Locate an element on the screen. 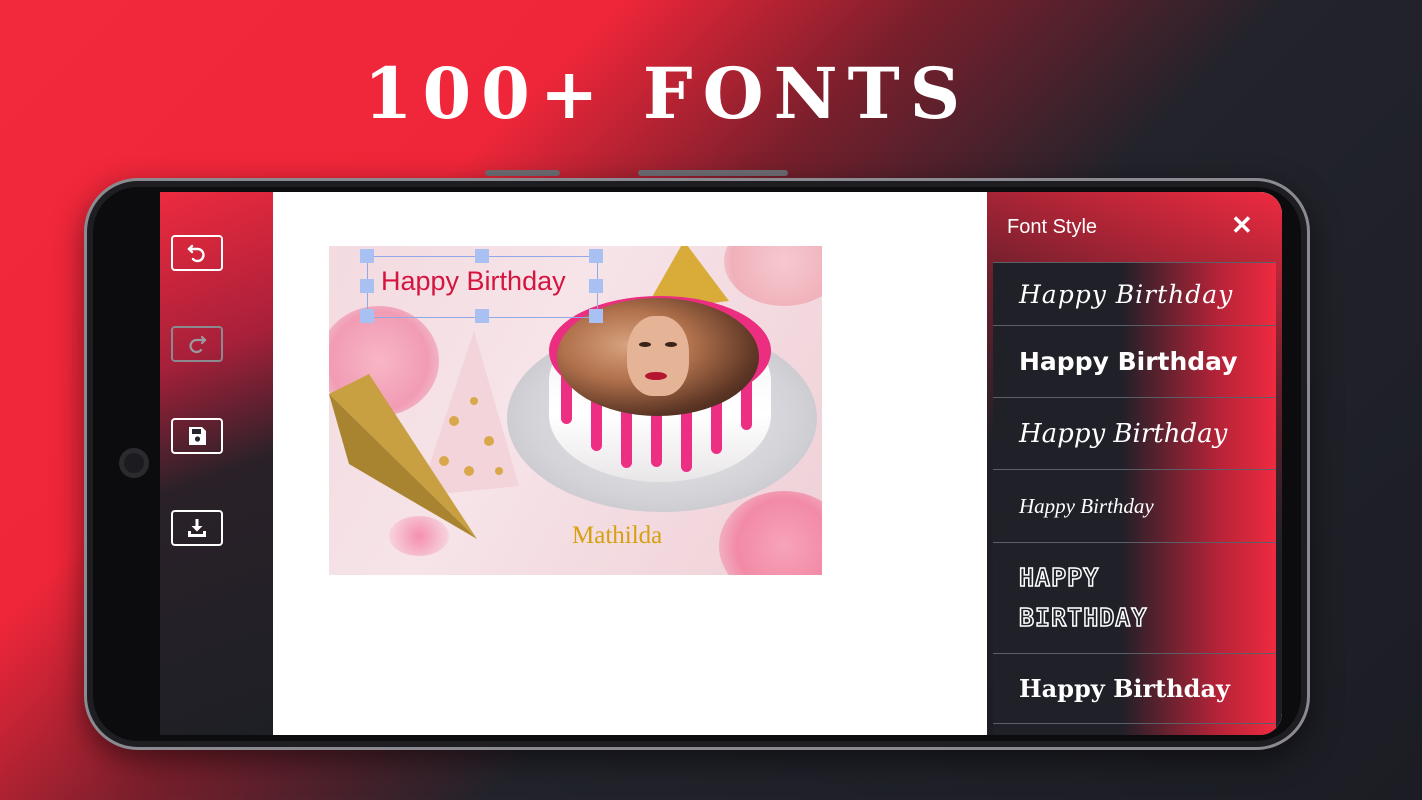  photo-face is located at coordinates (658, 356).